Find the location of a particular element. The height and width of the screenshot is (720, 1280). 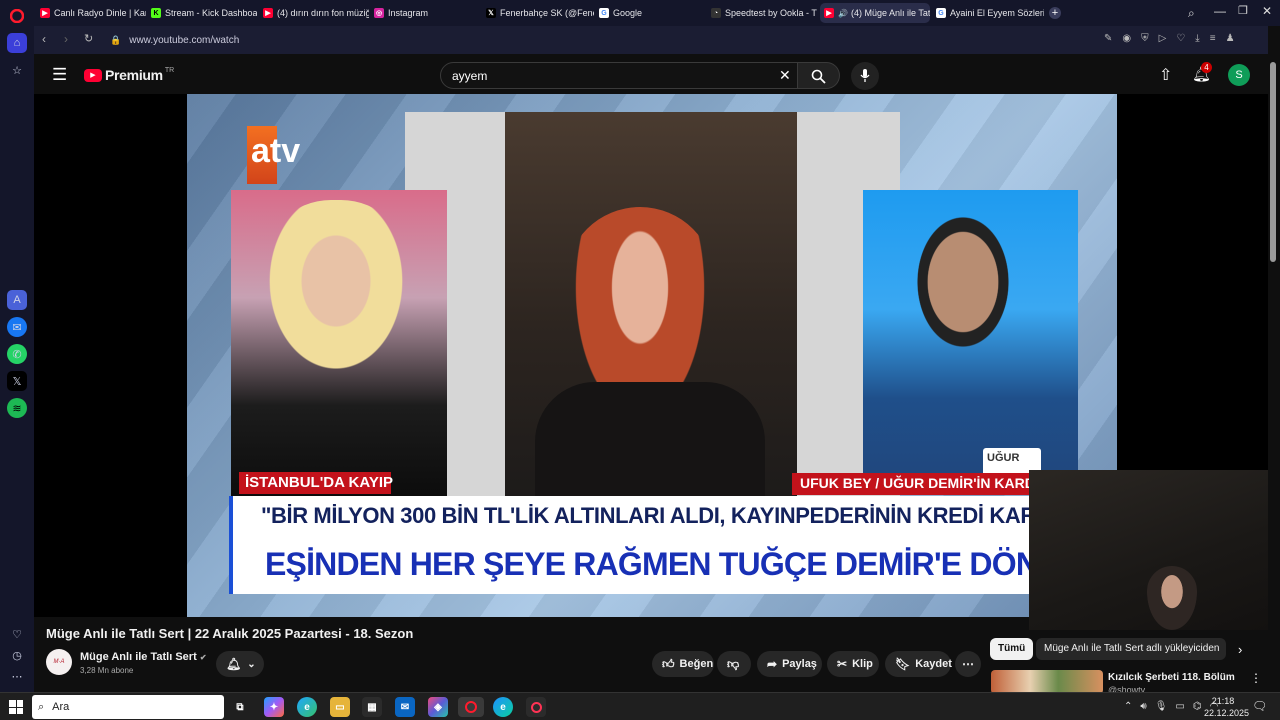

notification-settings-button: 🔔︎ ⌄ is located at coordinates (240, 664).